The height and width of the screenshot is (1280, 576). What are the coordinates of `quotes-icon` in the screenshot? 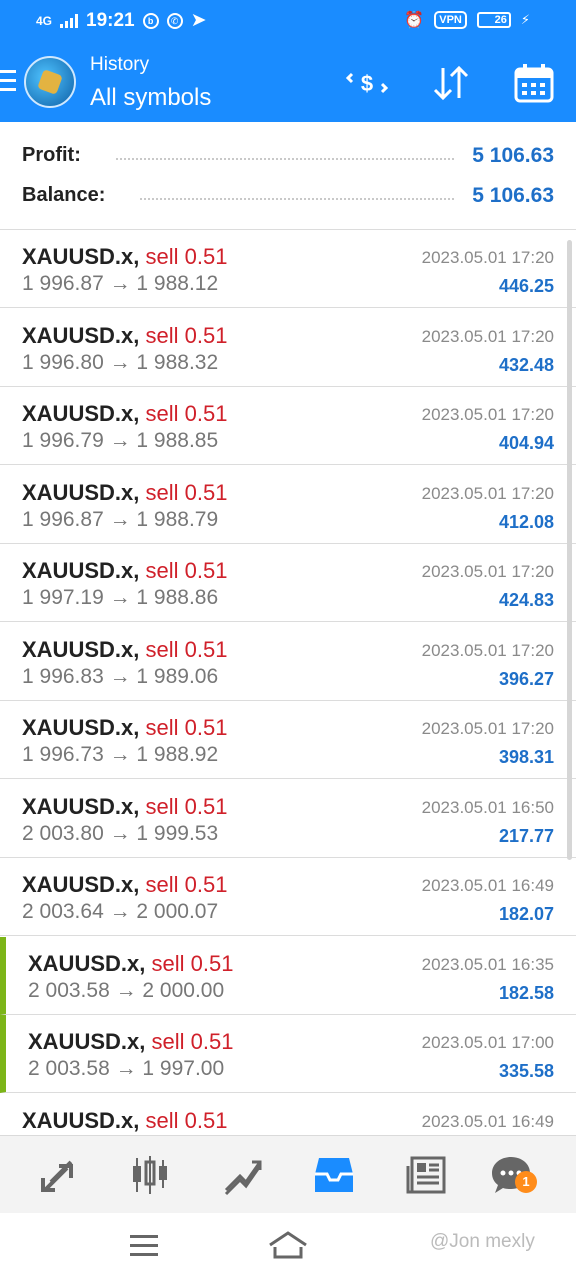 It's located at (58, 1175).